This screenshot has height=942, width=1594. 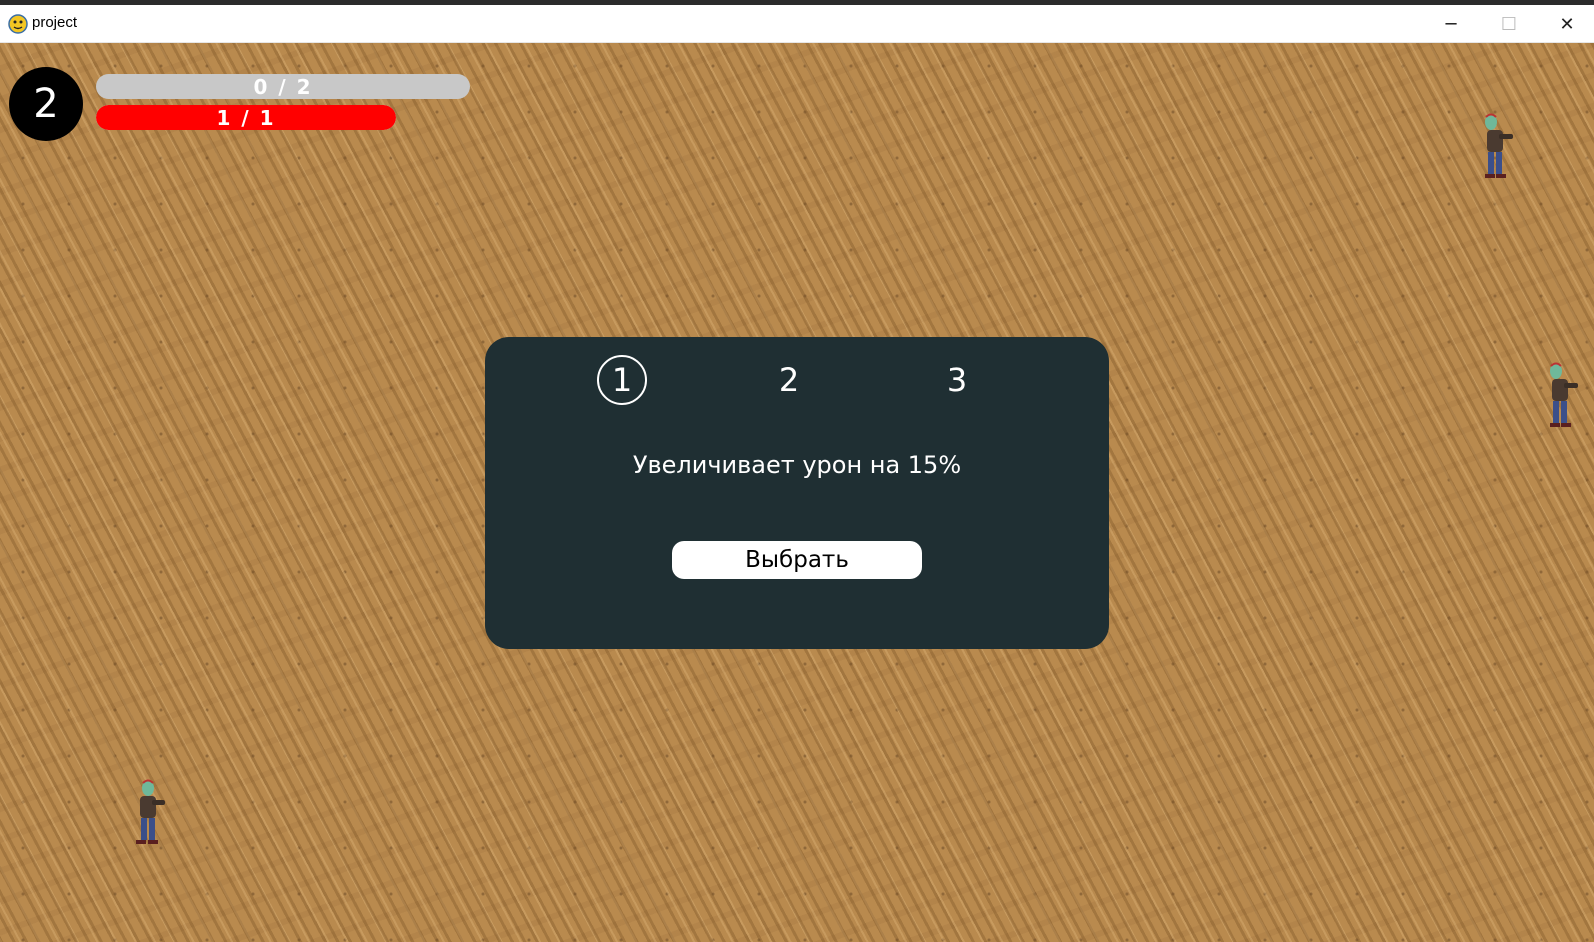 I want to click on health-bar-label: 1 / 1, so click(x=246, y=117).